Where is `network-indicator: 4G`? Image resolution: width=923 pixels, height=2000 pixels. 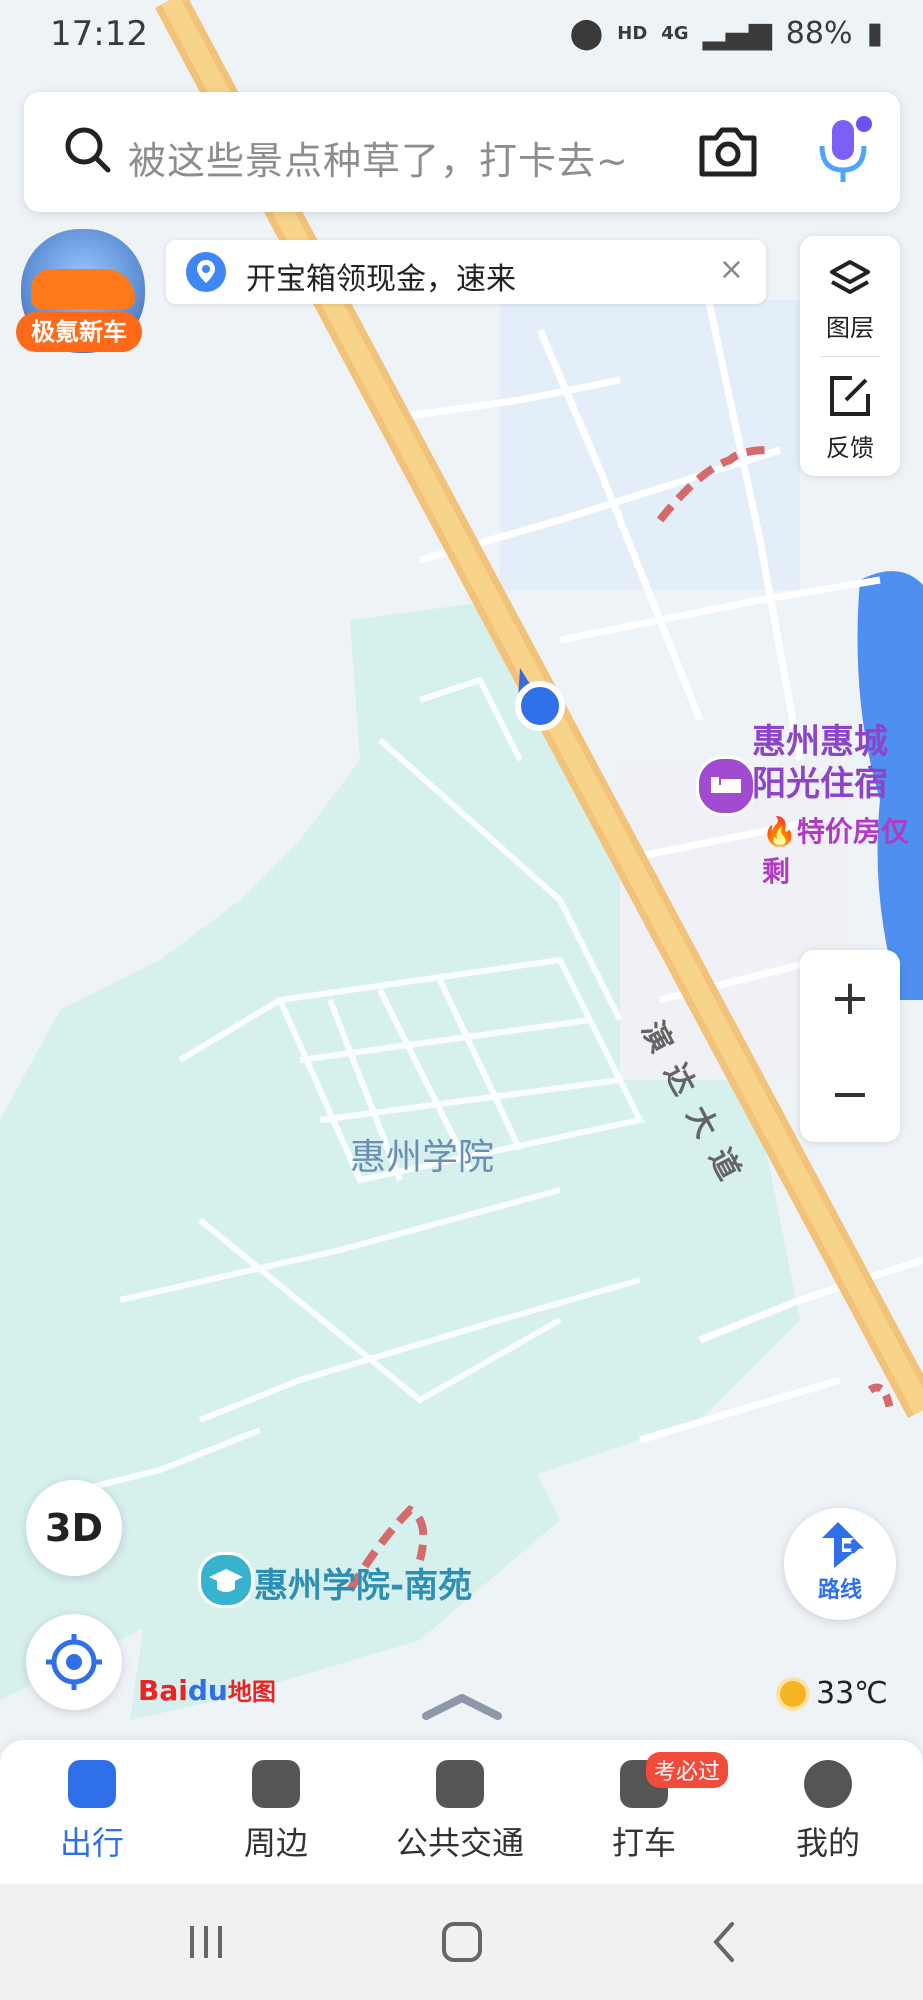
network-indicator: 4G is located at coordinates (675, 33).